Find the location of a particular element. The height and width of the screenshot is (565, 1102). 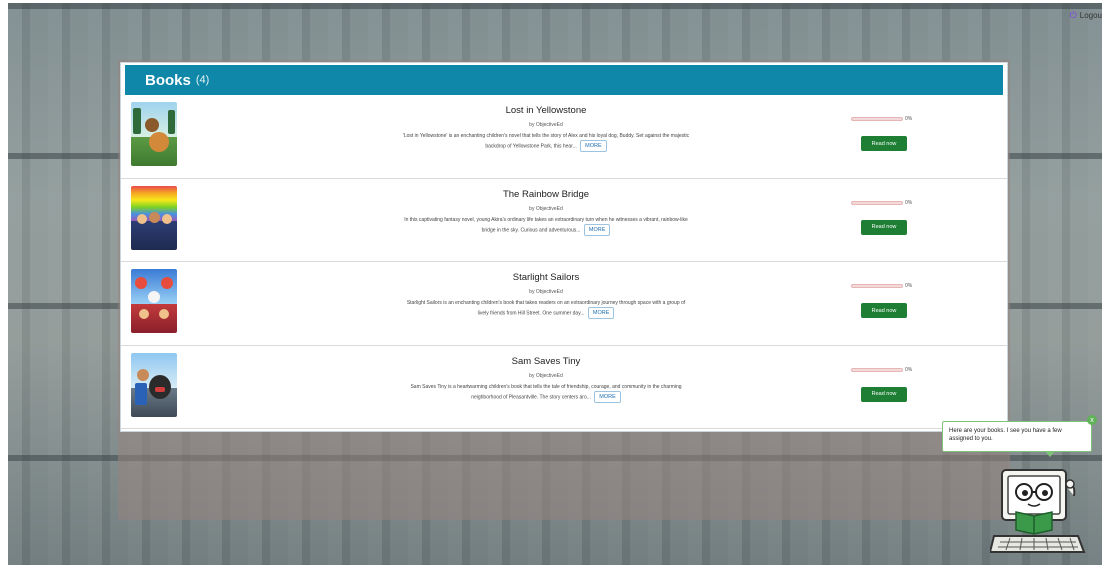

book-title: Sam Saves Tiny is located at coordinates (546, 361).